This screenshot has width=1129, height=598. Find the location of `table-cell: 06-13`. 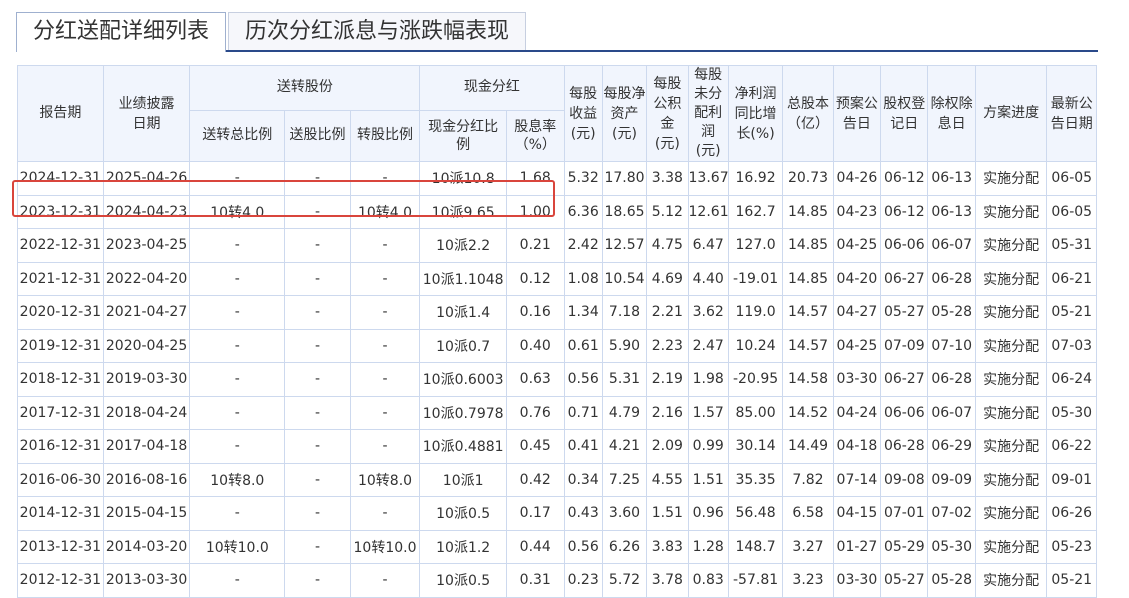

table-cell: 06-13 is located at coordinates (951, 211).